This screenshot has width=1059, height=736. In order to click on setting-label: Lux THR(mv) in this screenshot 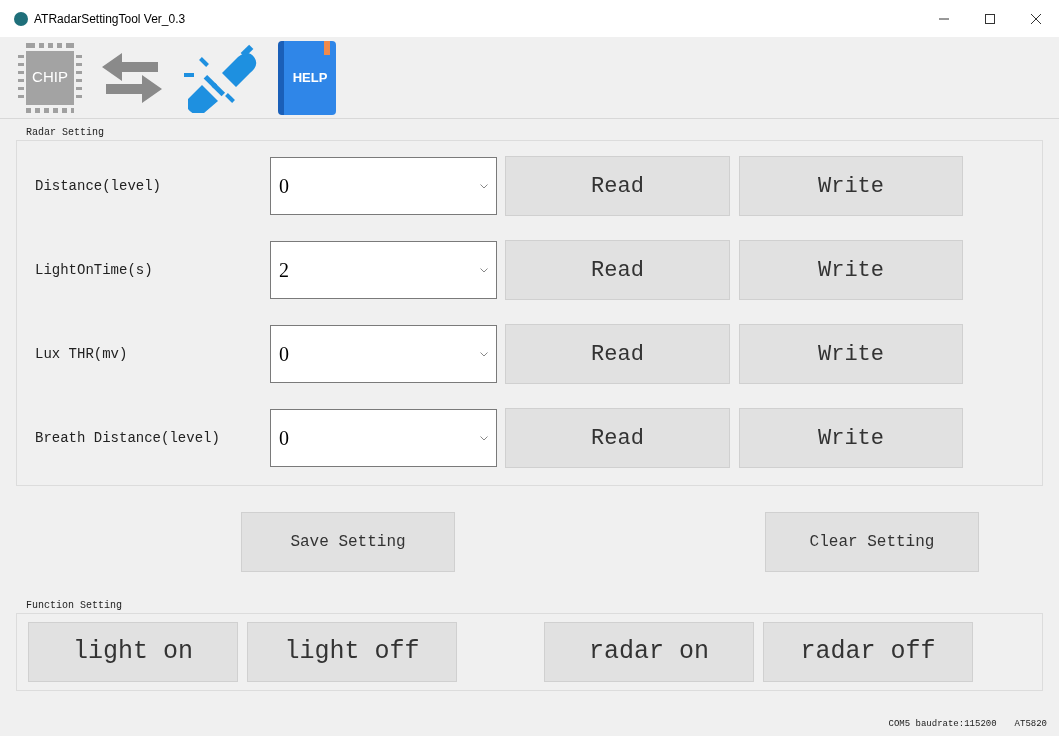, I will do `click(82, 354)`.